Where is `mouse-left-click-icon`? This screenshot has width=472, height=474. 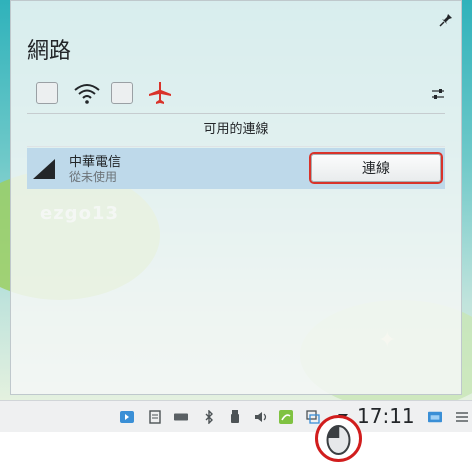
mouse-left-click-icon is located at coordinates (338, 440).